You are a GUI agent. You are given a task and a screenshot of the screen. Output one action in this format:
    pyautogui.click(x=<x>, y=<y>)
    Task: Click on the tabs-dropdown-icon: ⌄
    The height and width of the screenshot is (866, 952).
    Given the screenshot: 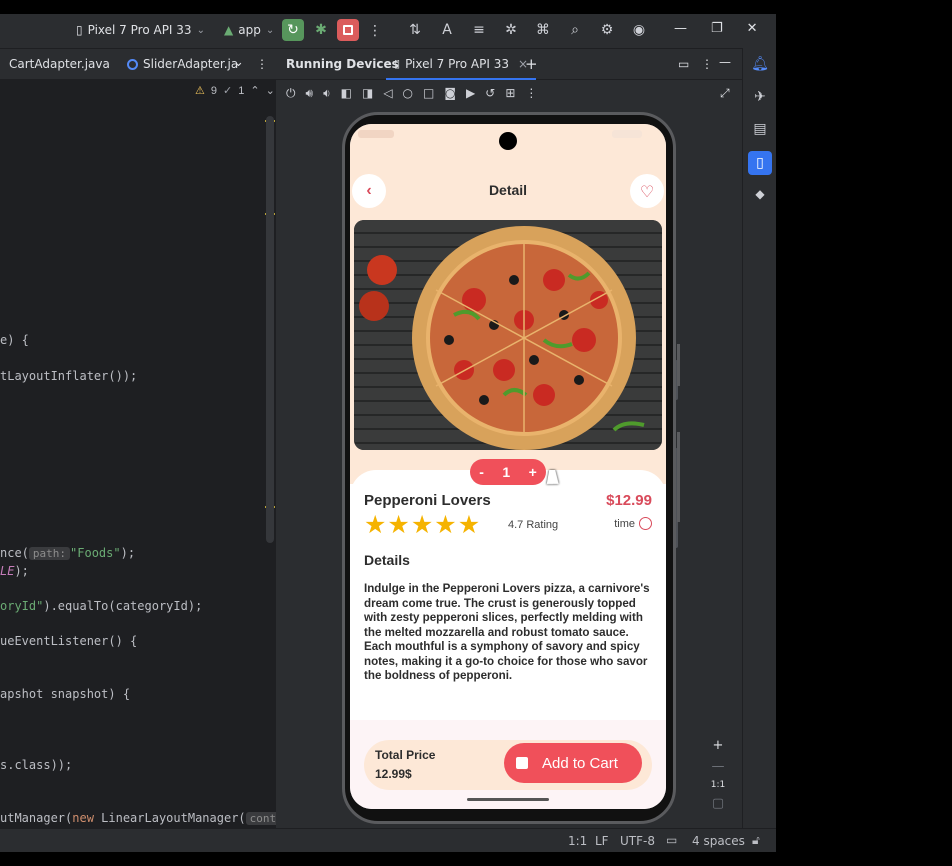 What is the action you would take?
    pyautogui.click(x=238, y=62)
    